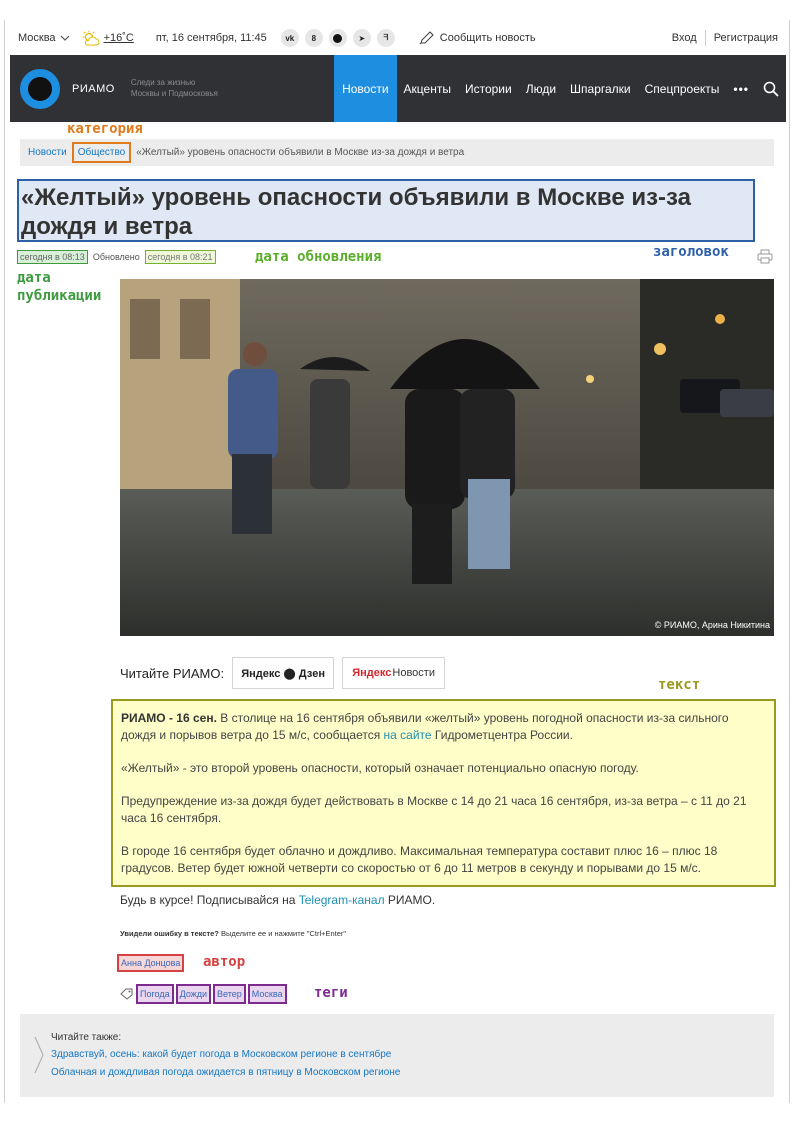 Image resolution: width=794 pixels, height=1123 pixels. Describe the element at coordinates (126, 994) in the screenshot. I see `tag-icon` at that location.